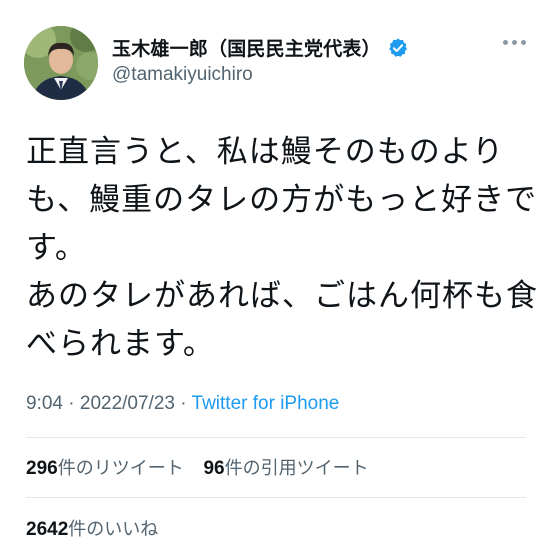  Describe the element at coordinates (127, 403) in the screenshot. I see `tweet-date: 2022/07/23` at that location.